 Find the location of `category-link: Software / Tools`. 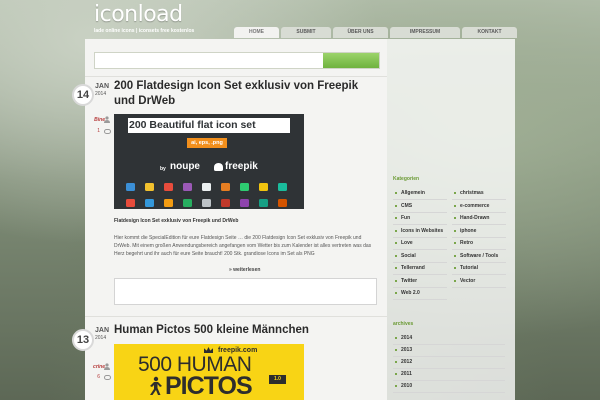

category-link: Software / Tools is located at coordinates (479, 256).